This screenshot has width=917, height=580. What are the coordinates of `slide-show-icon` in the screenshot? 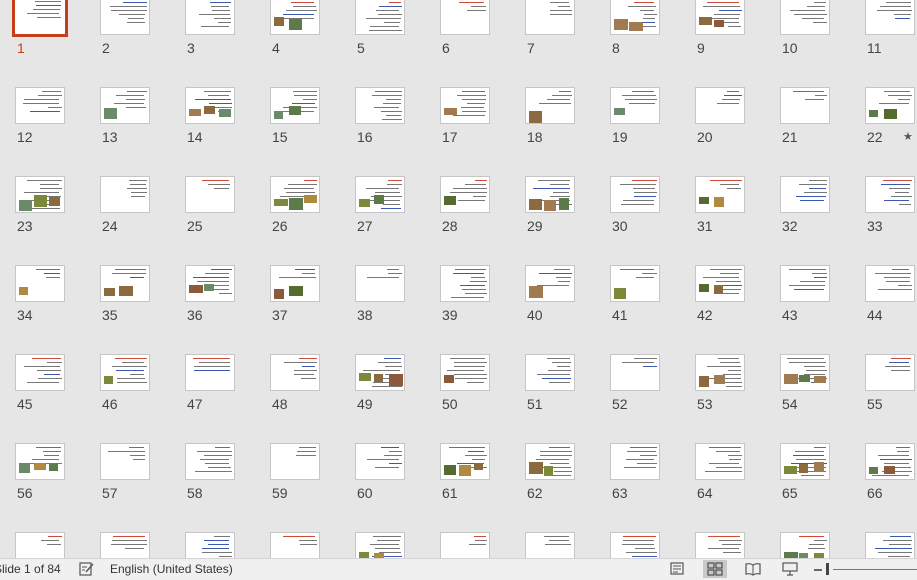 It's located at (790, 569).